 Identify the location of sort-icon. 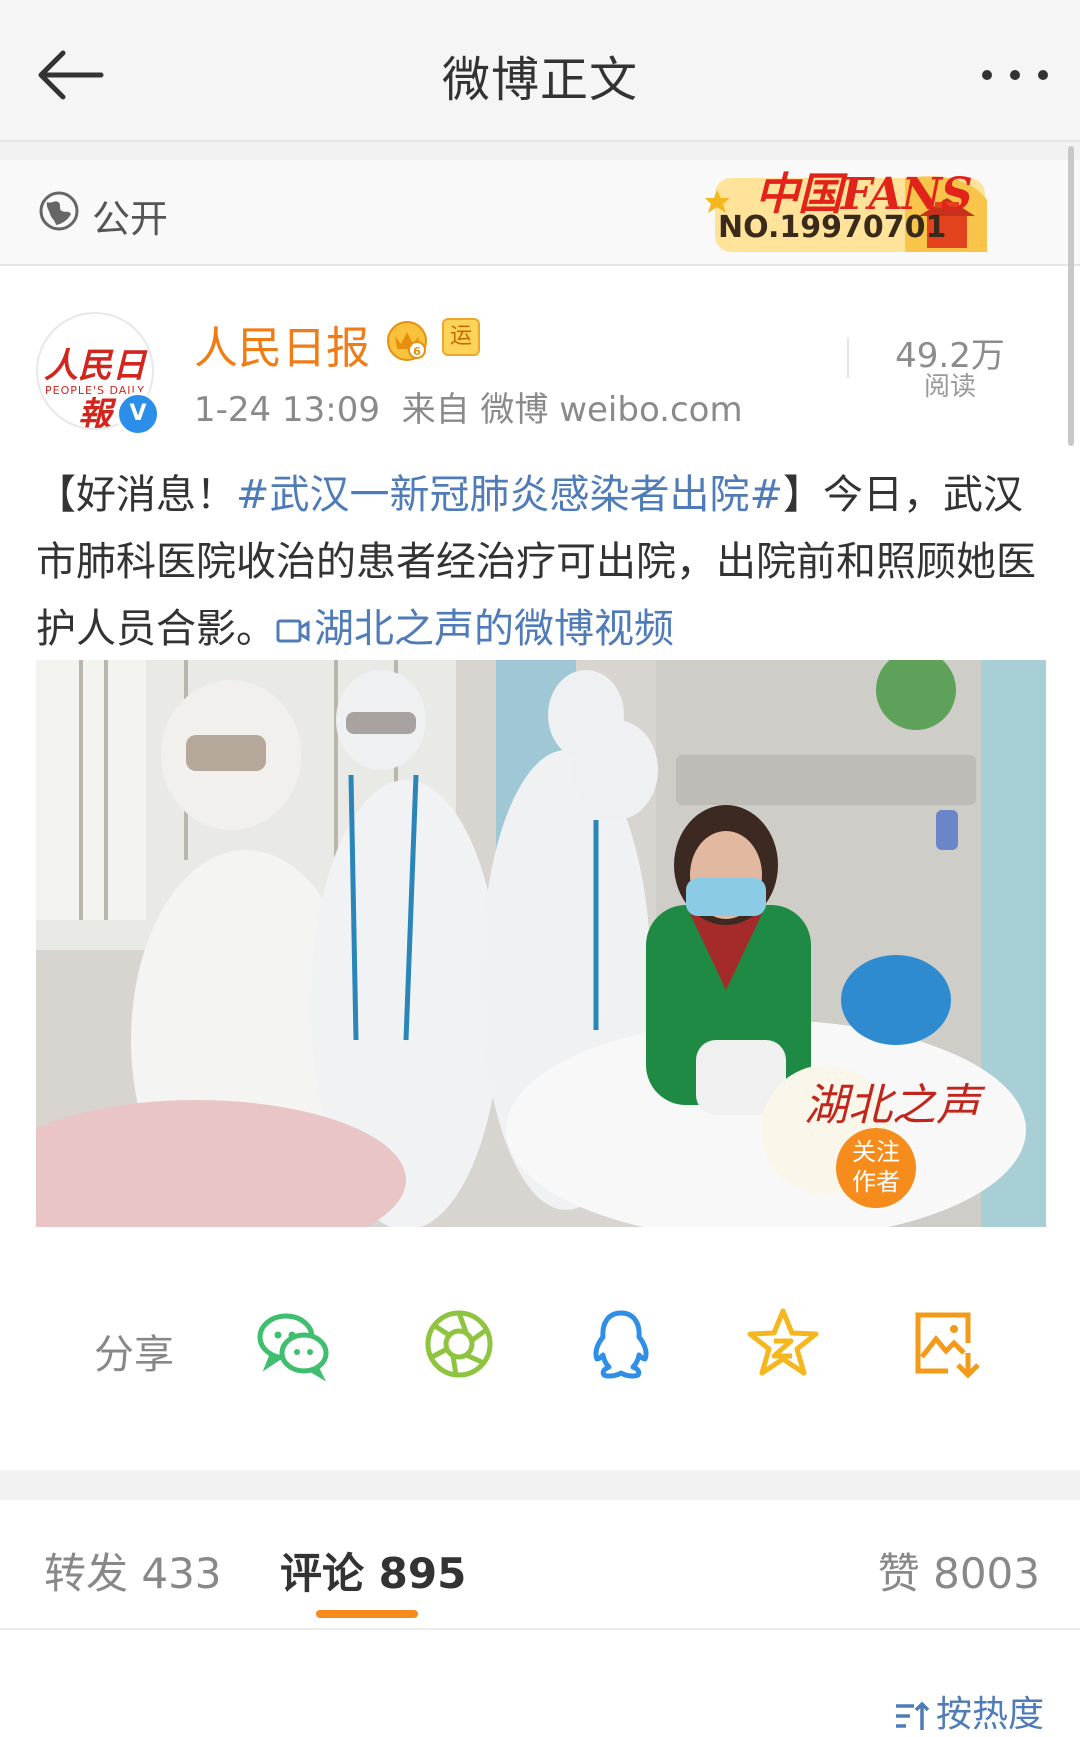
(912, 1715).